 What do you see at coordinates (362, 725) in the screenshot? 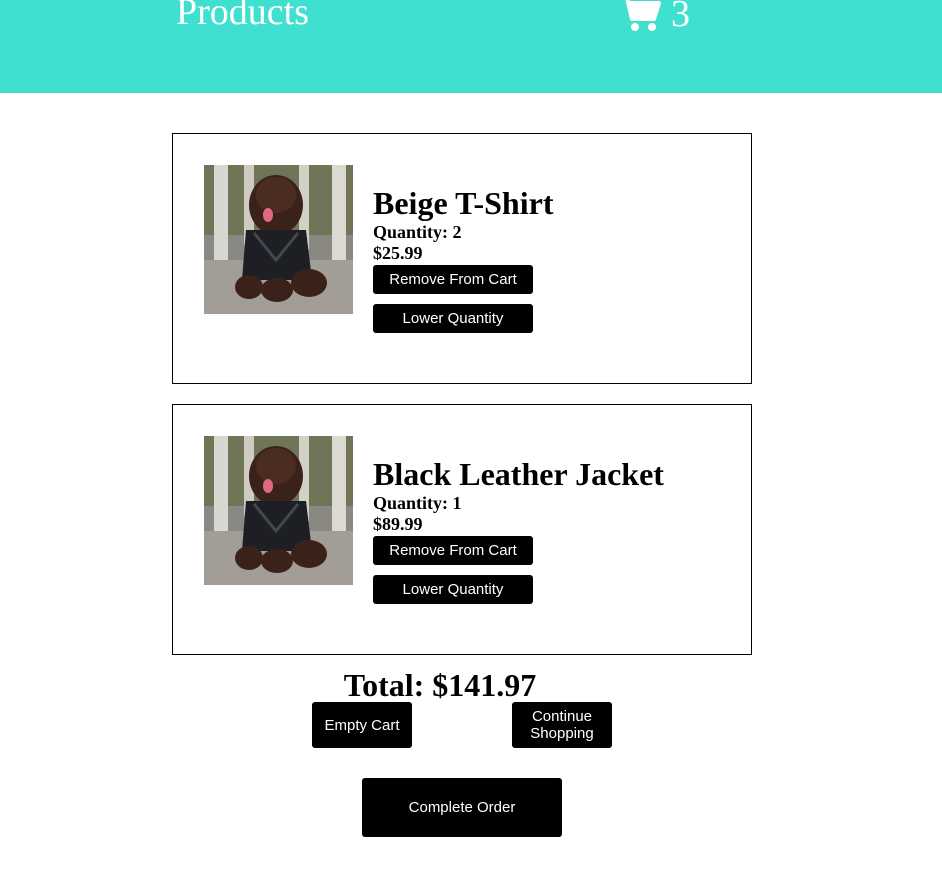
I see `empty-cart-button: Empty Cart` at bounding box center [362, 725].